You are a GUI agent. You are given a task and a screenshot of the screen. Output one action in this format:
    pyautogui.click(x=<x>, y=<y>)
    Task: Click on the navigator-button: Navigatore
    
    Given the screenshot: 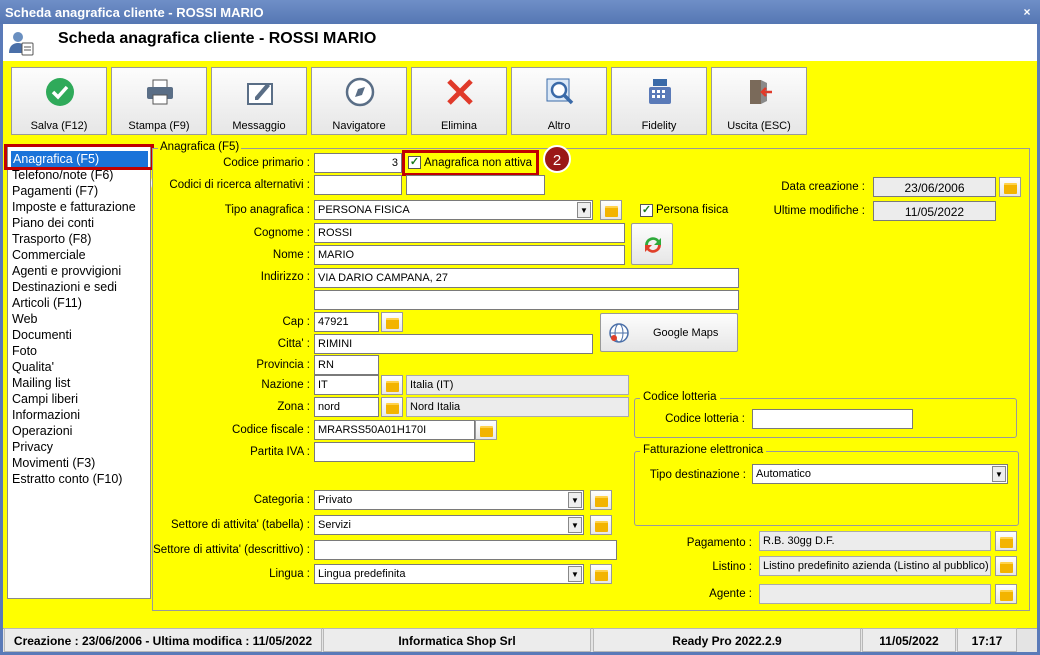 What is the action you would take?
    pyautogui.click(x=359, y=101)
    